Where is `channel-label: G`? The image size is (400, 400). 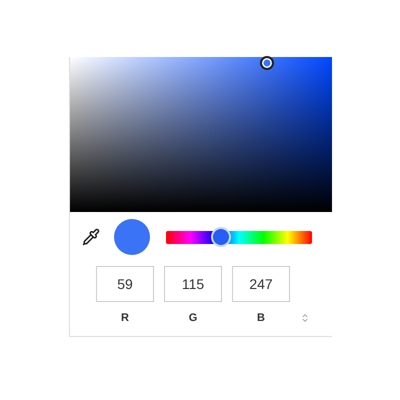 channel-label: G is located at coordinates (193, 318).